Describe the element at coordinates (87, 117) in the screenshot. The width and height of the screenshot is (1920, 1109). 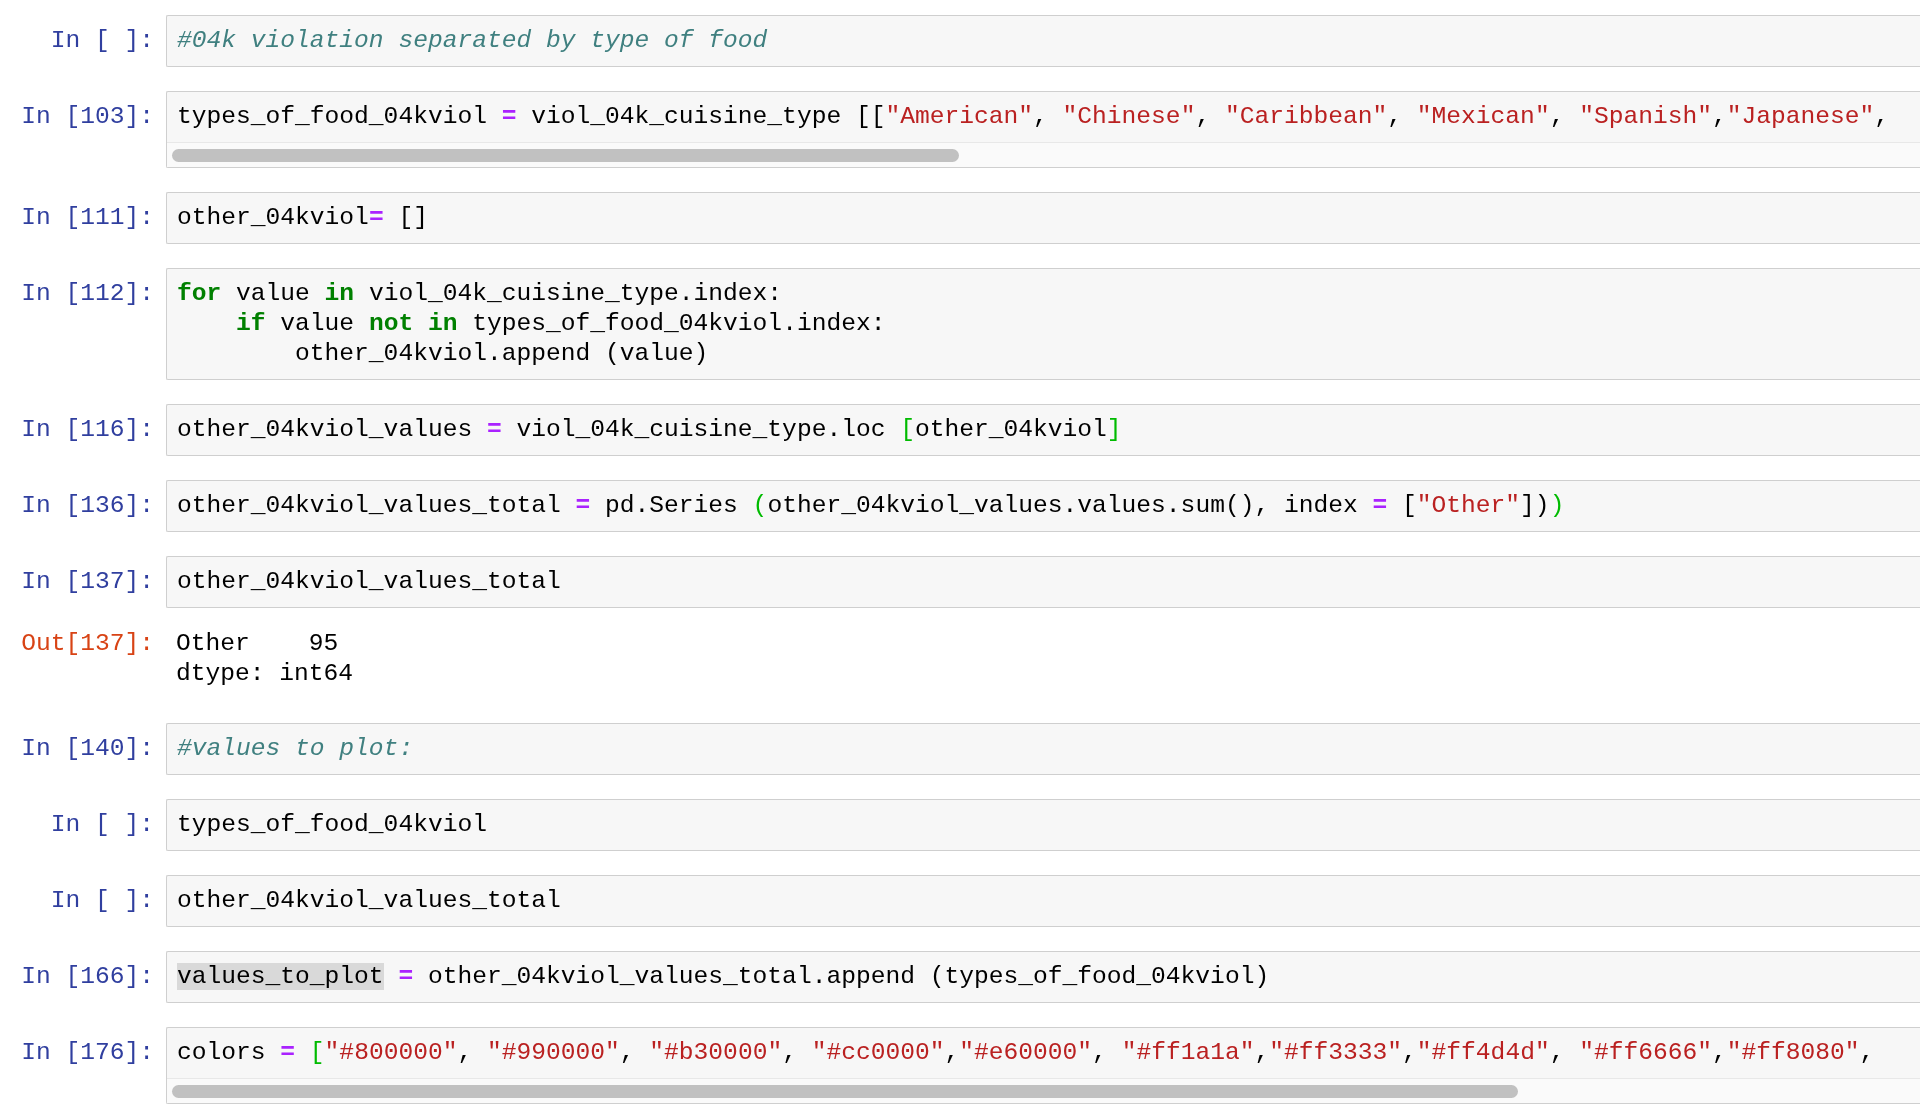
I see `input-prompt: In [103]:` at that location.